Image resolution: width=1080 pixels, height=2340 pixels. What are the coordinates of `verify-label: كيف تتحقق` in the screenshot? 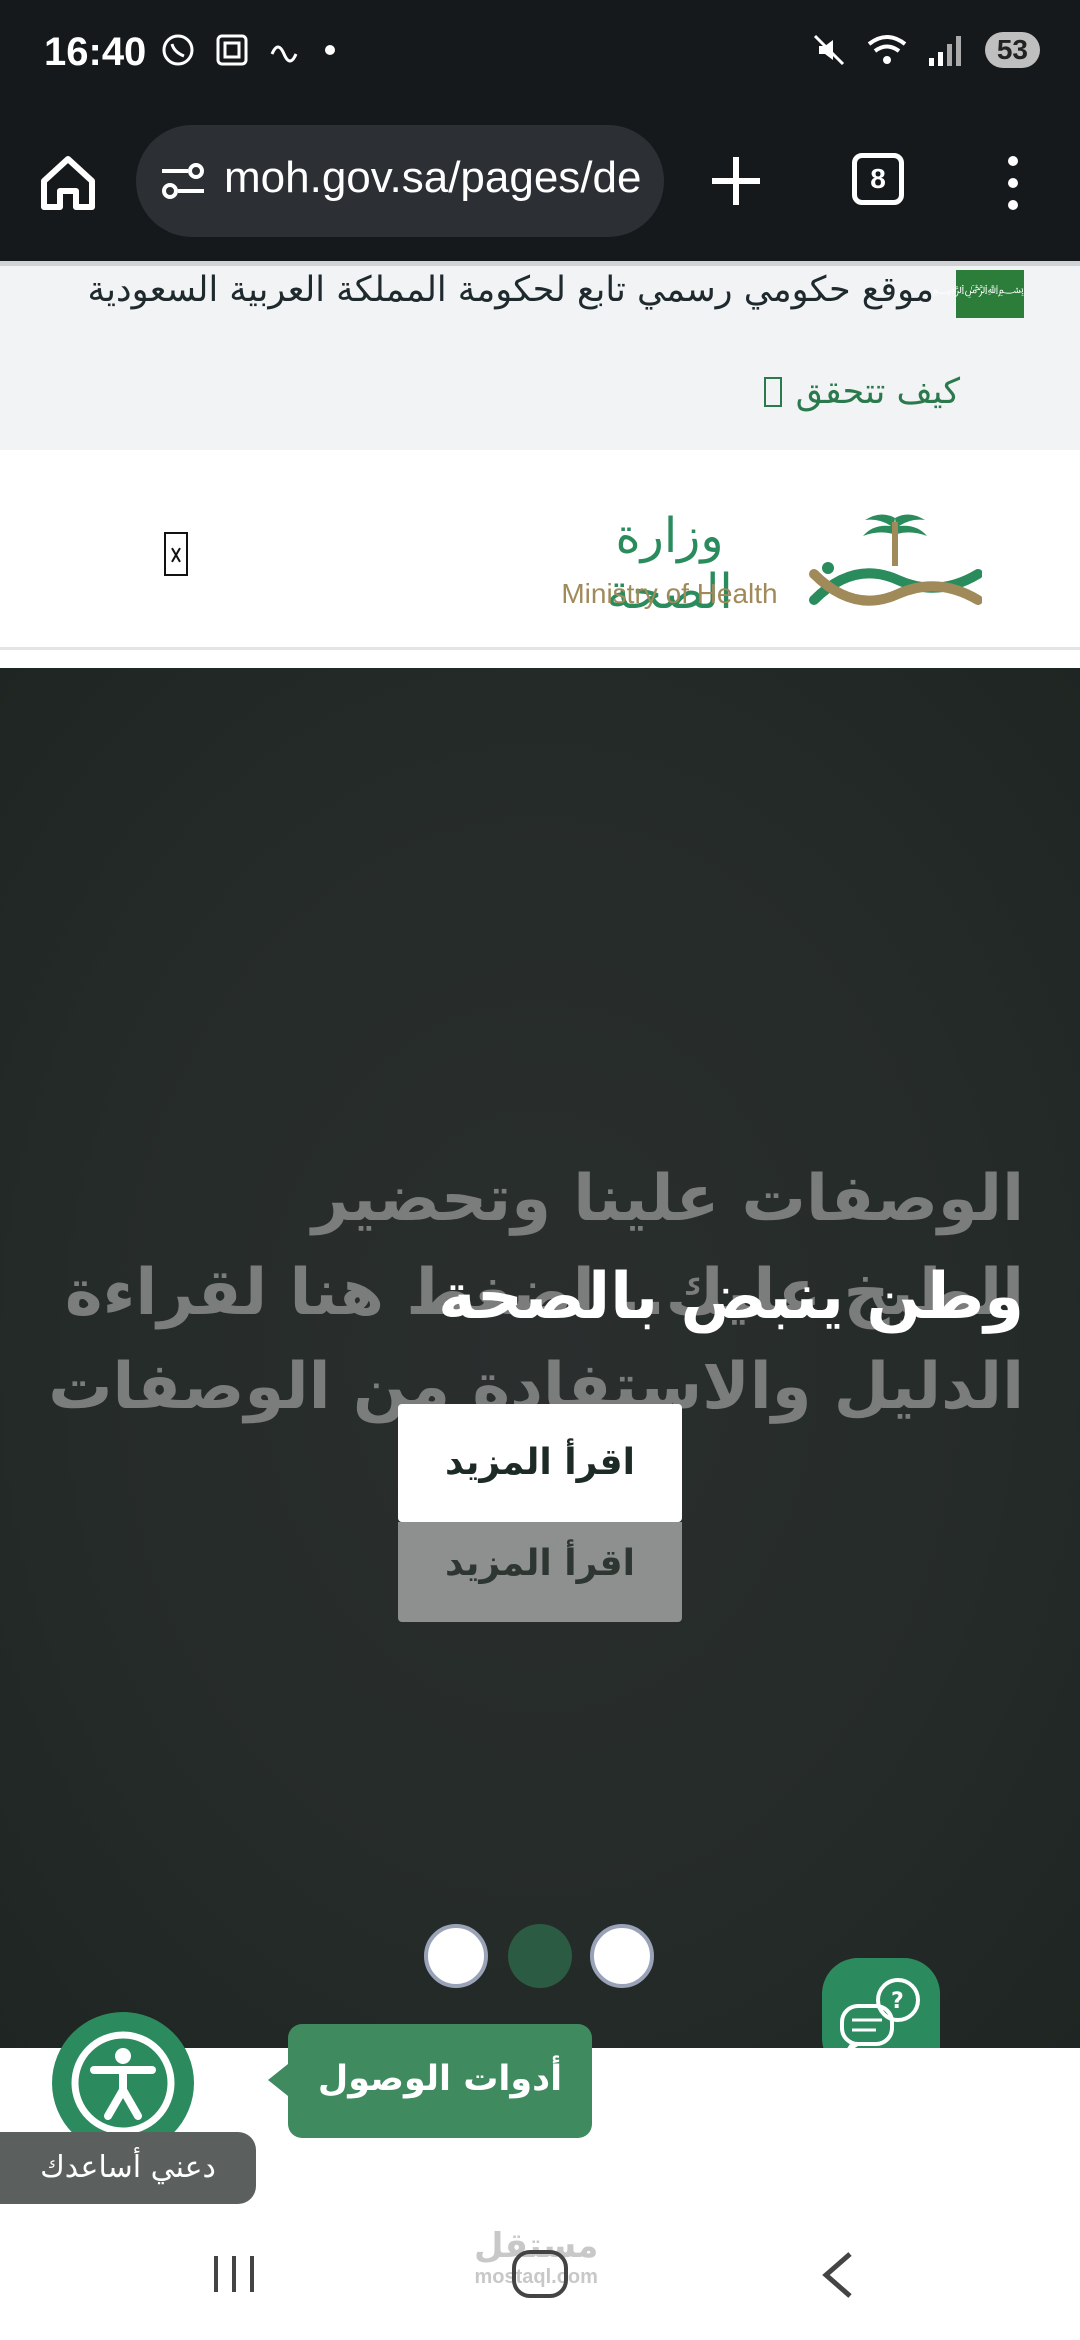 It's located at (877, 392).